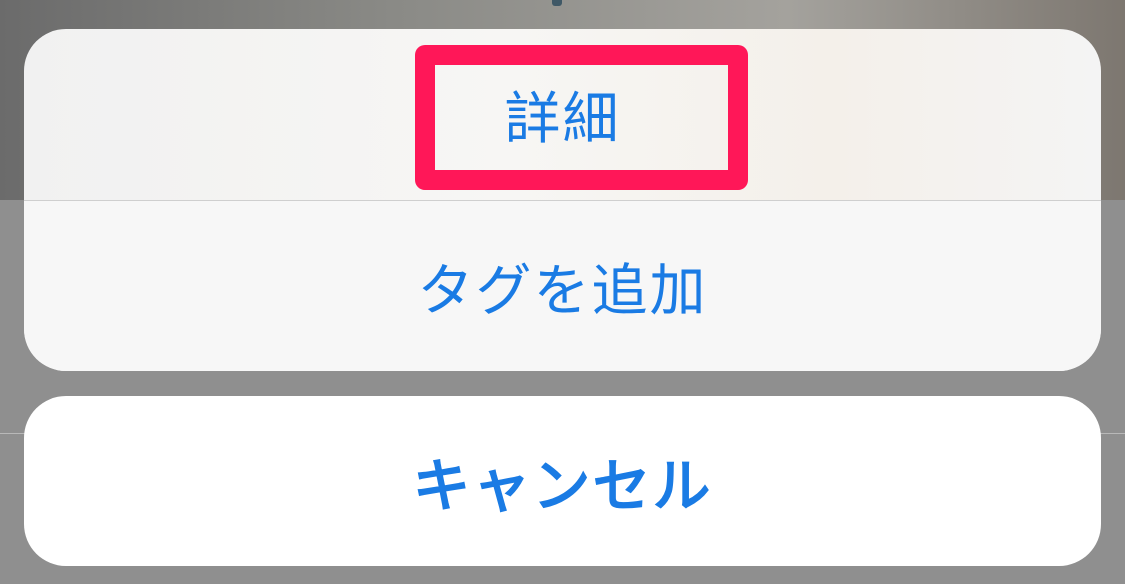 Image resolution: width=1125 pixels, height=584 pixels. Describe the element at coordinates (562, 119) in the screenshot. I see `details-action-label: 詳細` at that location.